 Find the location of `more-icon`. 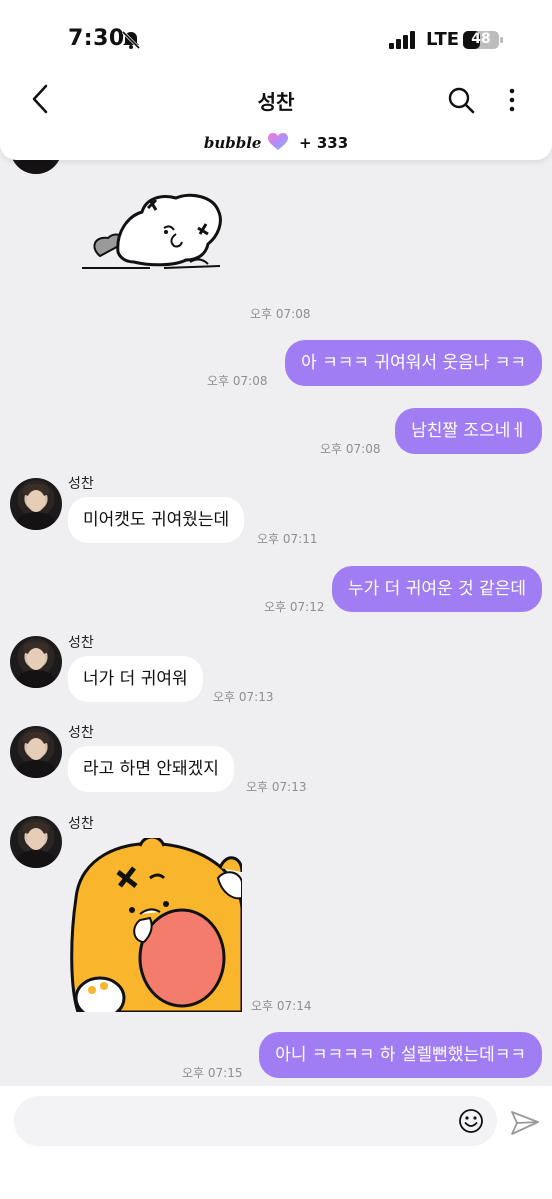

more-icon is located at coordinates (512, 100).